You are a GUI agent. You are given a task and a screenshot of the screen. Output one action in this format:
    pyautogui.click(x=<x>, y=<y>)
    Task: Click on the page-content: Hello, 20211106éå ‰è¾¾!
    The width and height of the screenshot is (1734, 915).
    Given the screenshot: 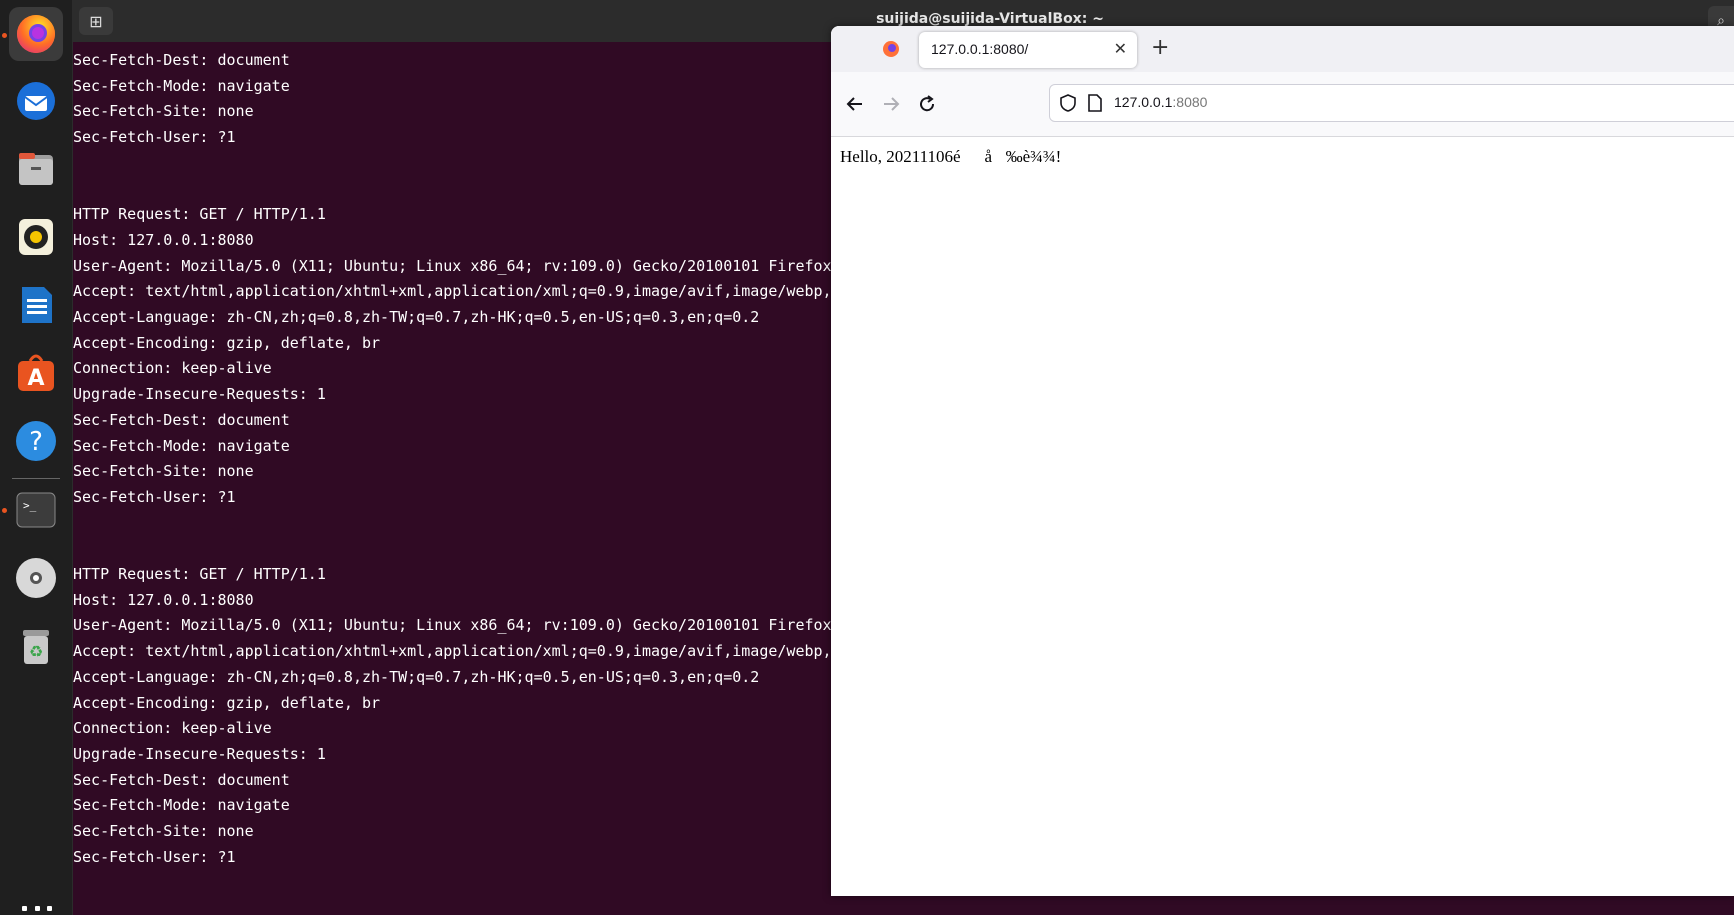 What is the action you would take?
    pyautogui.click(x=951, y=156)
    